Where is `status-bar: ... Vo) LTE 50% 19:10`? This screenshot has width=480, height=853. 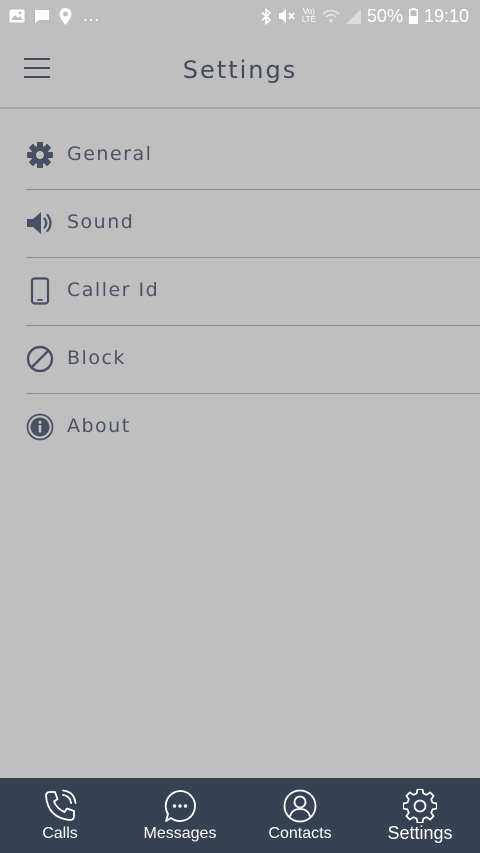 status-bar: ... Vo) LTE 50% 19:10 is located at coordinates (240, 16).